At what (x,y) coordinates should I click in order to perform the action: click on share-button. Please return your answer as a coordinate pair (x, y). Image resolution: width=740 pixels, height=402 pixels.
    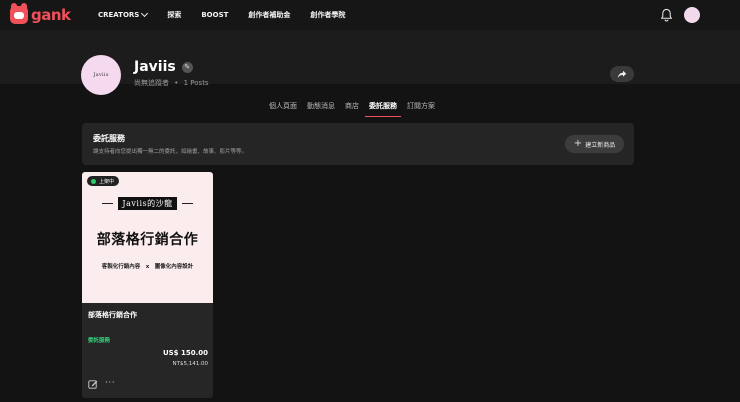
    Looking at the image, I should click on (622, 74).